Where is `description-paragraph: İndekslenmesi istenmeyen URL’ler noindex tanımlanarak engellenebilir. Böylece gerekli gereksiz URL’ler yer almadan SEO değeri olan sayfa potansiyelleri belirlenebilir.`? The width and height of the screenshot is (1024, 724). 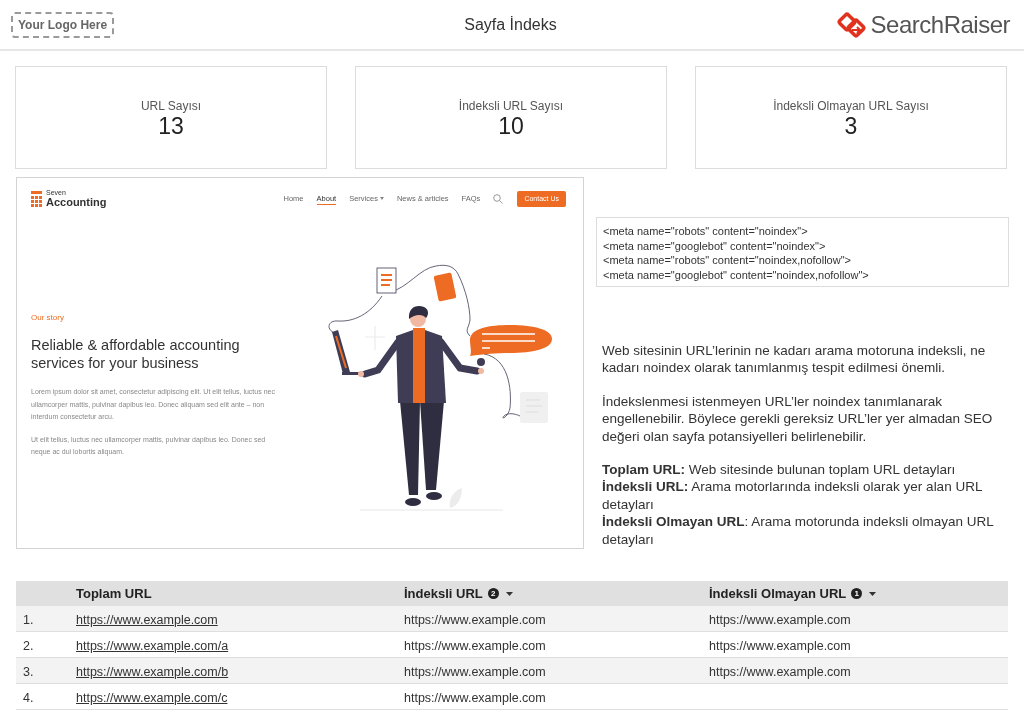
description-paragraph: İndekslenmesi istenmeyen URL’ler noindex tanımlanarak engellenebilir. Böylece gerekli gereksiz URL’ler yer almadan SEO değeri olan sayfa potansiyelleri belirlenebilir. is located at coordinates (798, 419).